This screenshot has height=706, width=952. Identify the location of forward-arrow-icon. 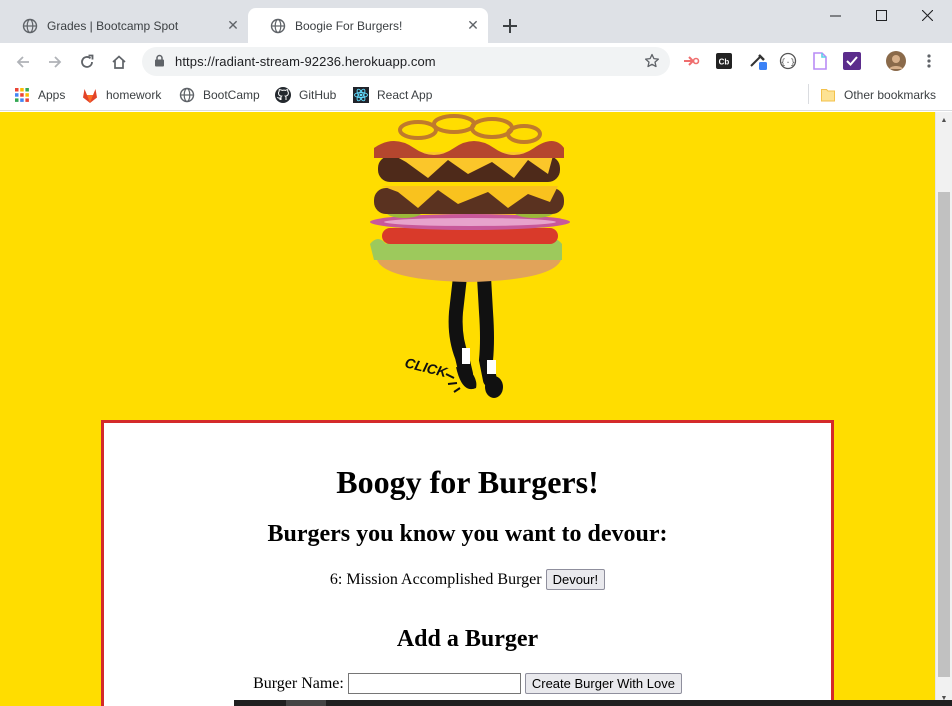
(55, 62).